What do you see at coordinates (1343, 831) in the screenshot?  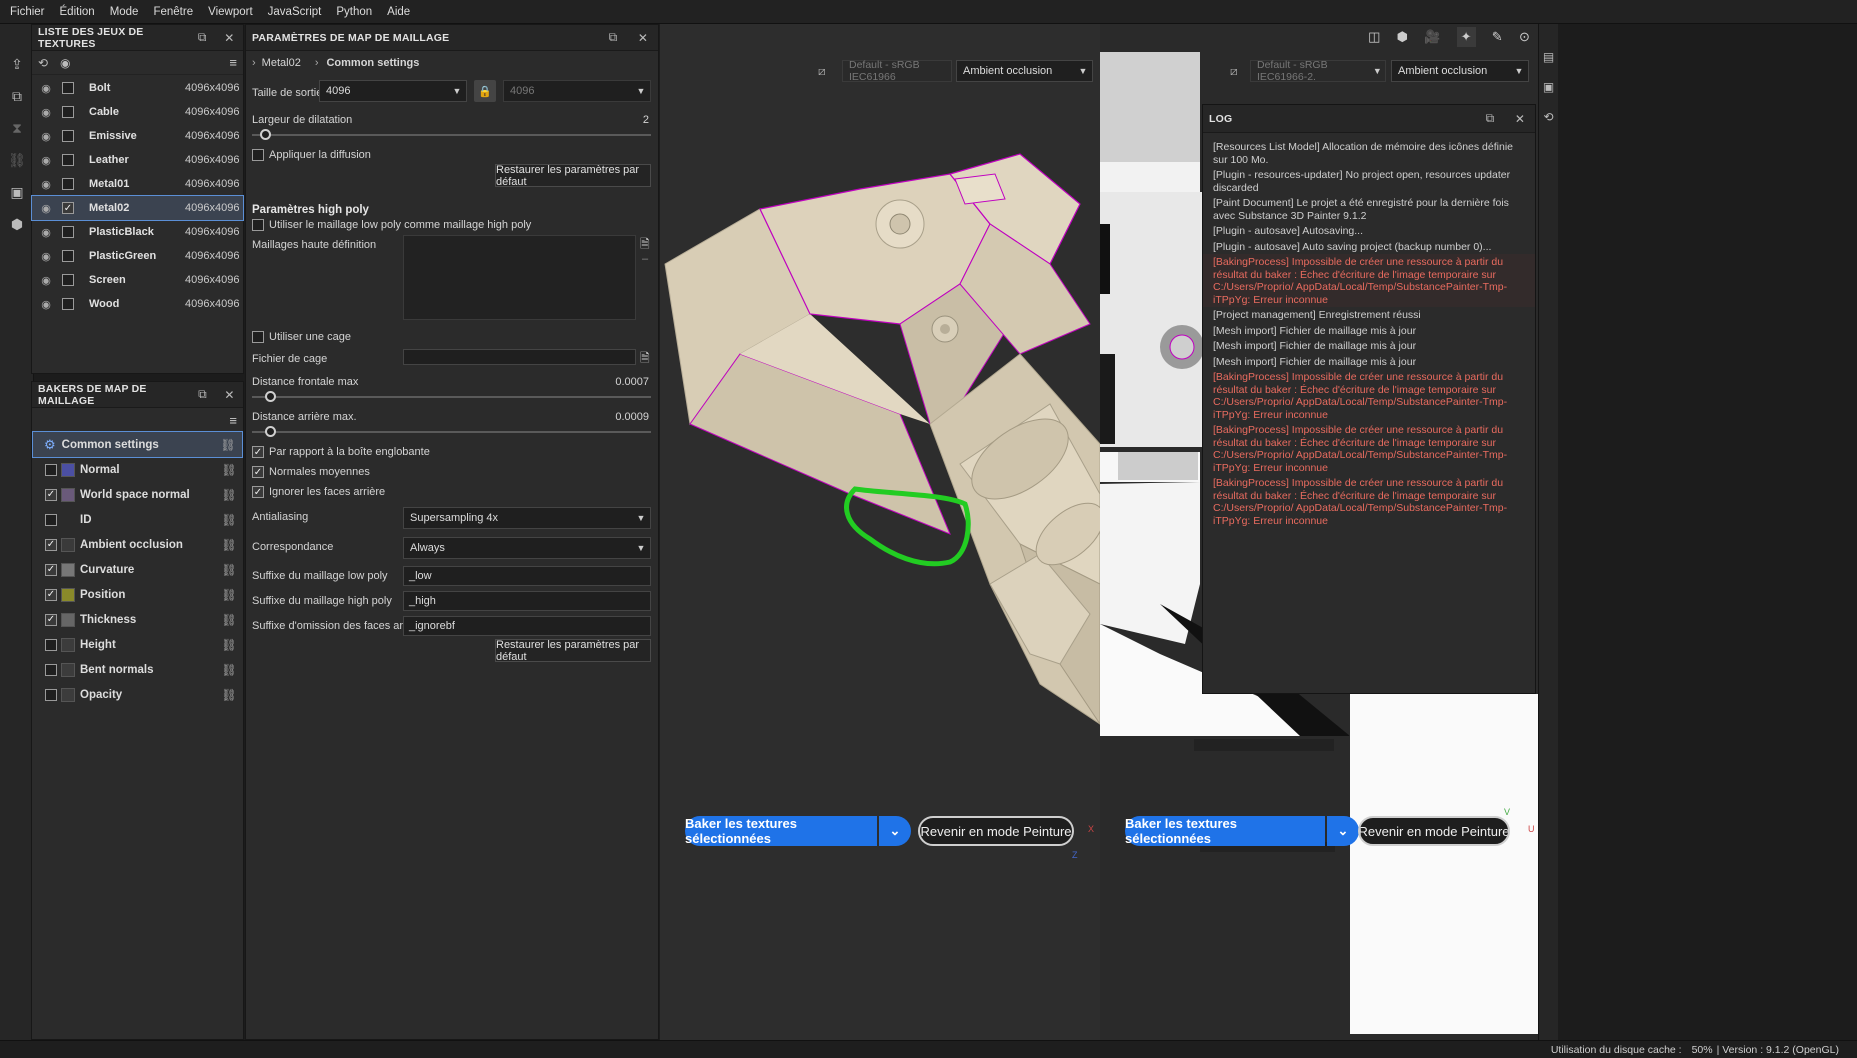 I see `bake-options-dropdown-2d: ⌄` at bounding box center [1343, 831].